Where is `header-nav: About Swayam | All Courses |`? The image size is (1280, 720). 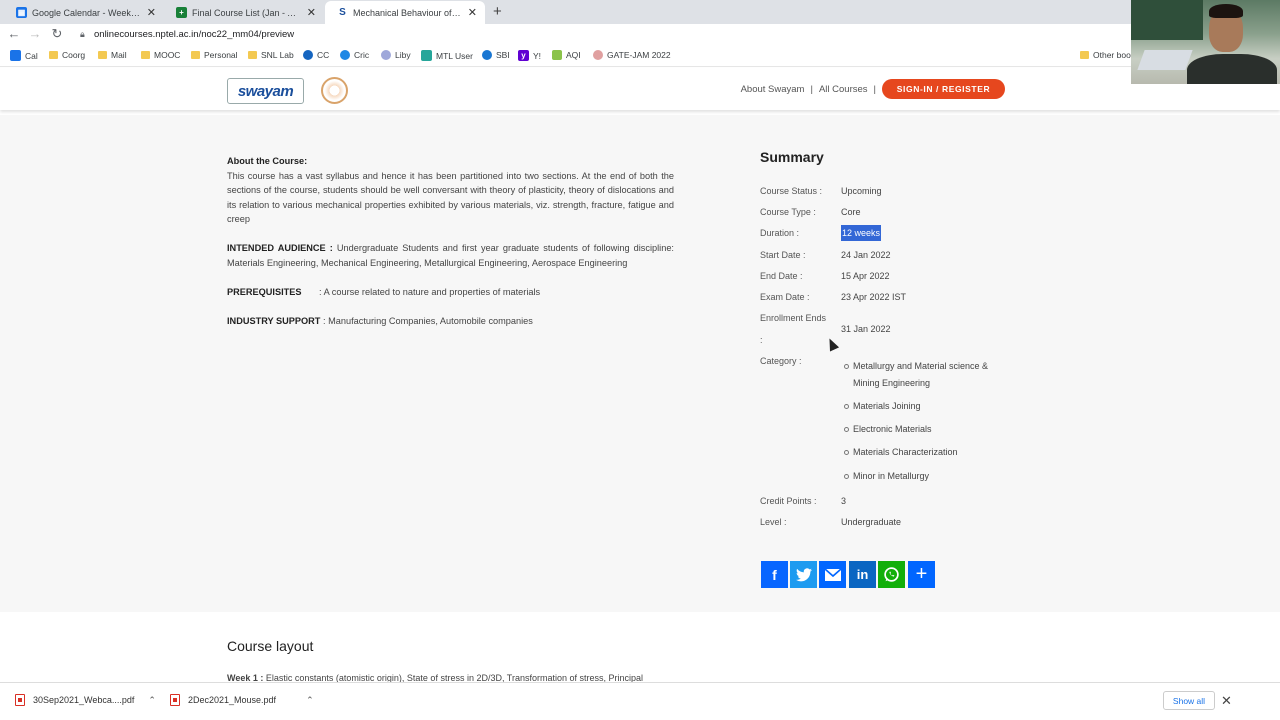
header-nav: About Swayam | All Courses | is located at coordinates (808, 89).